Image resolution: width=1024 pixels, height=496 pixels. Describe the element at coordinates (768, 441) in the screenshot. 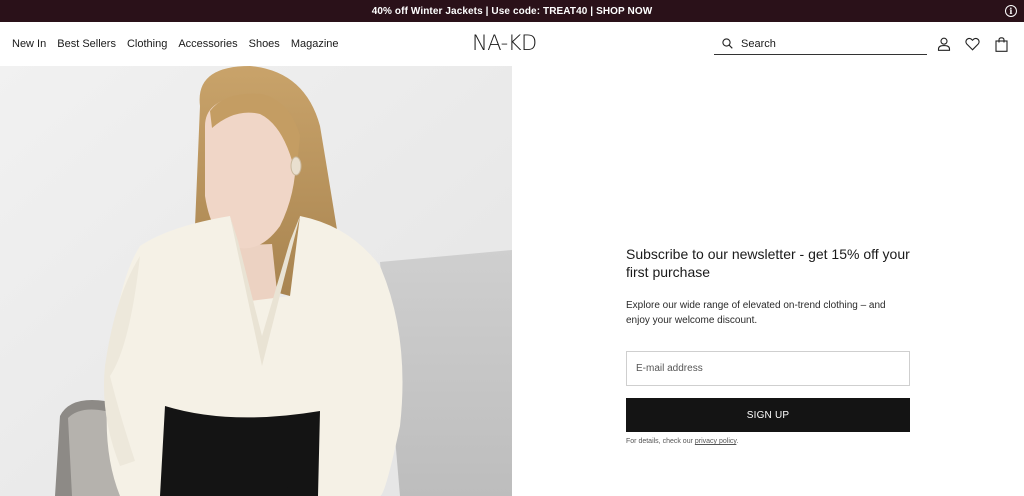

I see `fine-print: For details, check our privacy policy.` at that location.